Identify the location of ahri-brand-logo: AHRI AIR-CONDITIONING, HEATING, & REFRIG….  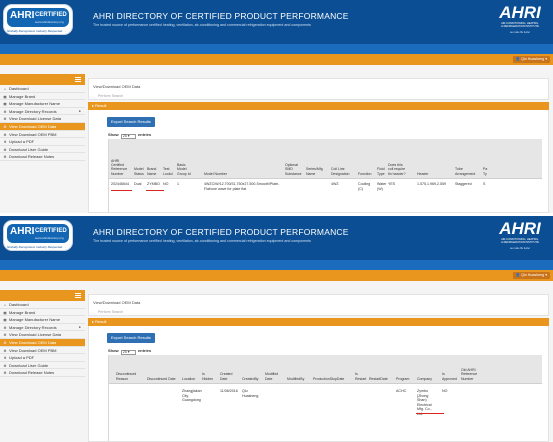
(520, 20).